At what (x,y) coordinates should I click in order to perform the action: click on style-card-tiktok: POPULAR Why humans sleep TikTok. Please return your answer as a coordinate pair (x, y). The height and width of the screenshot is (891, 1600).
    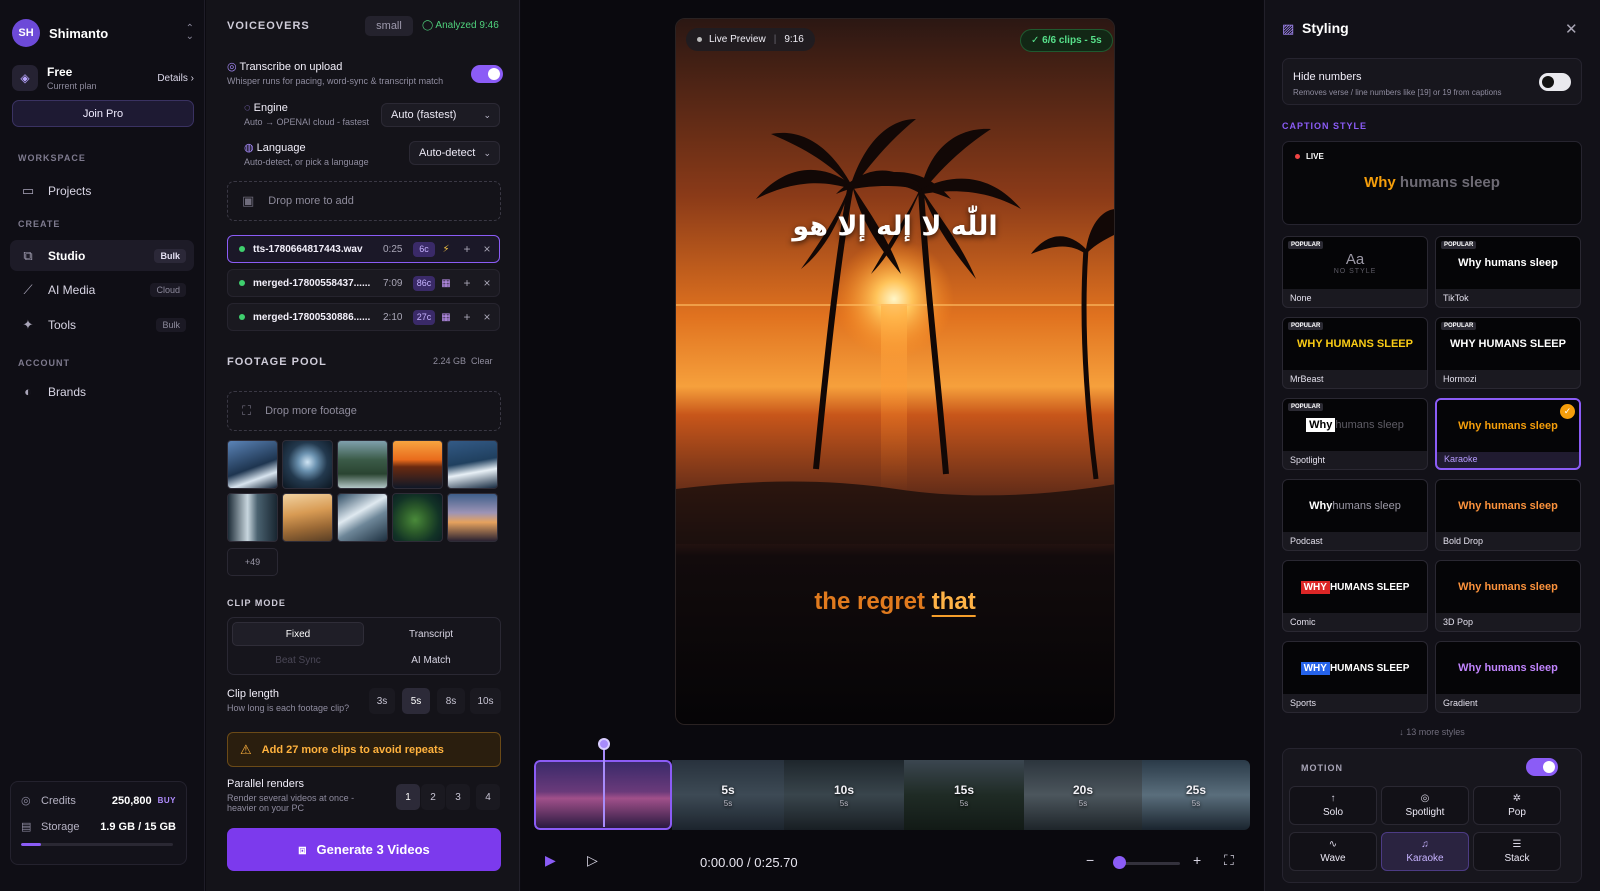
    Looking at the image, I should click on (1508, 272).